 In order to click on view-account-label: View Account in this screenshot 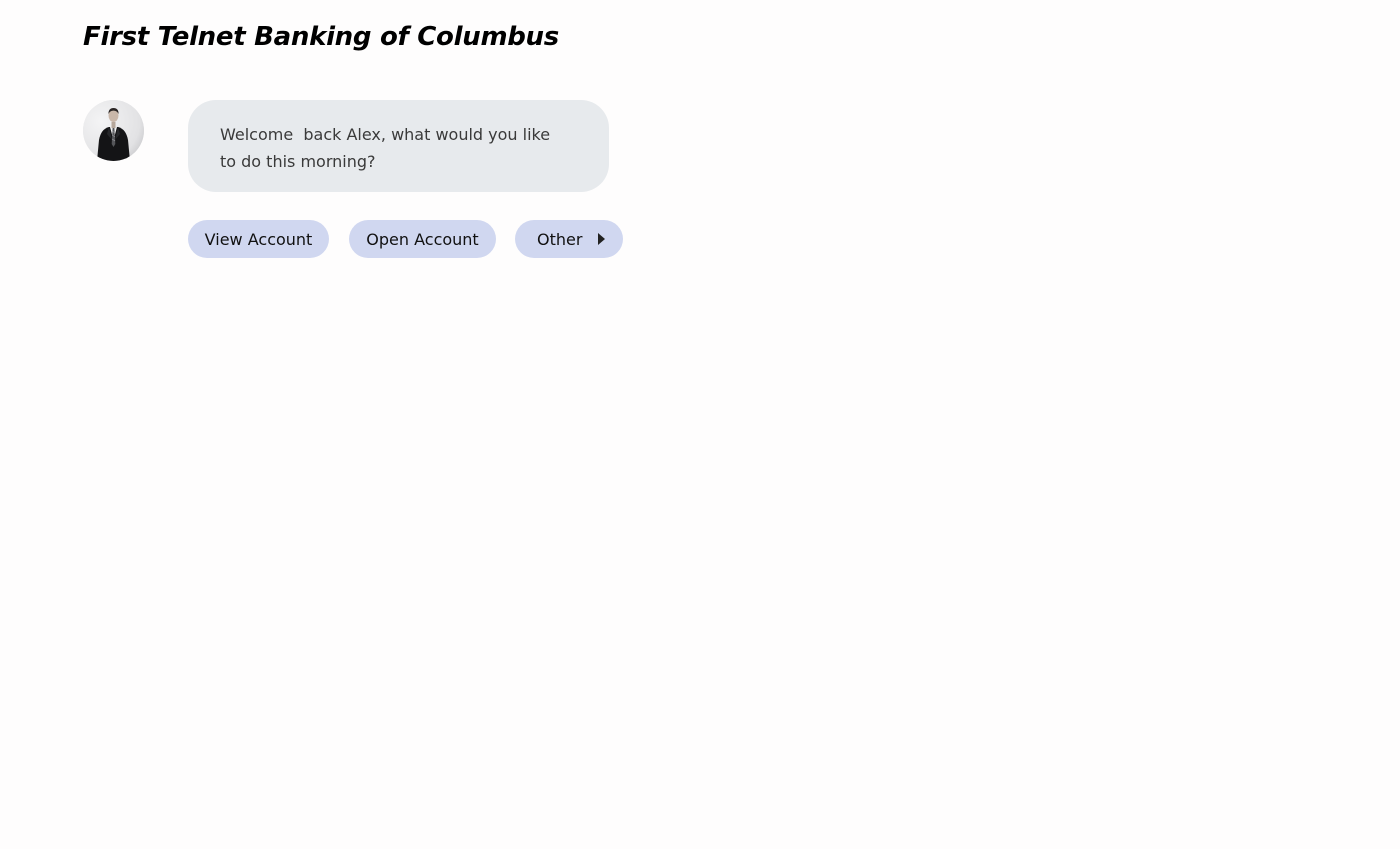, I will do `click(258, 239)`.